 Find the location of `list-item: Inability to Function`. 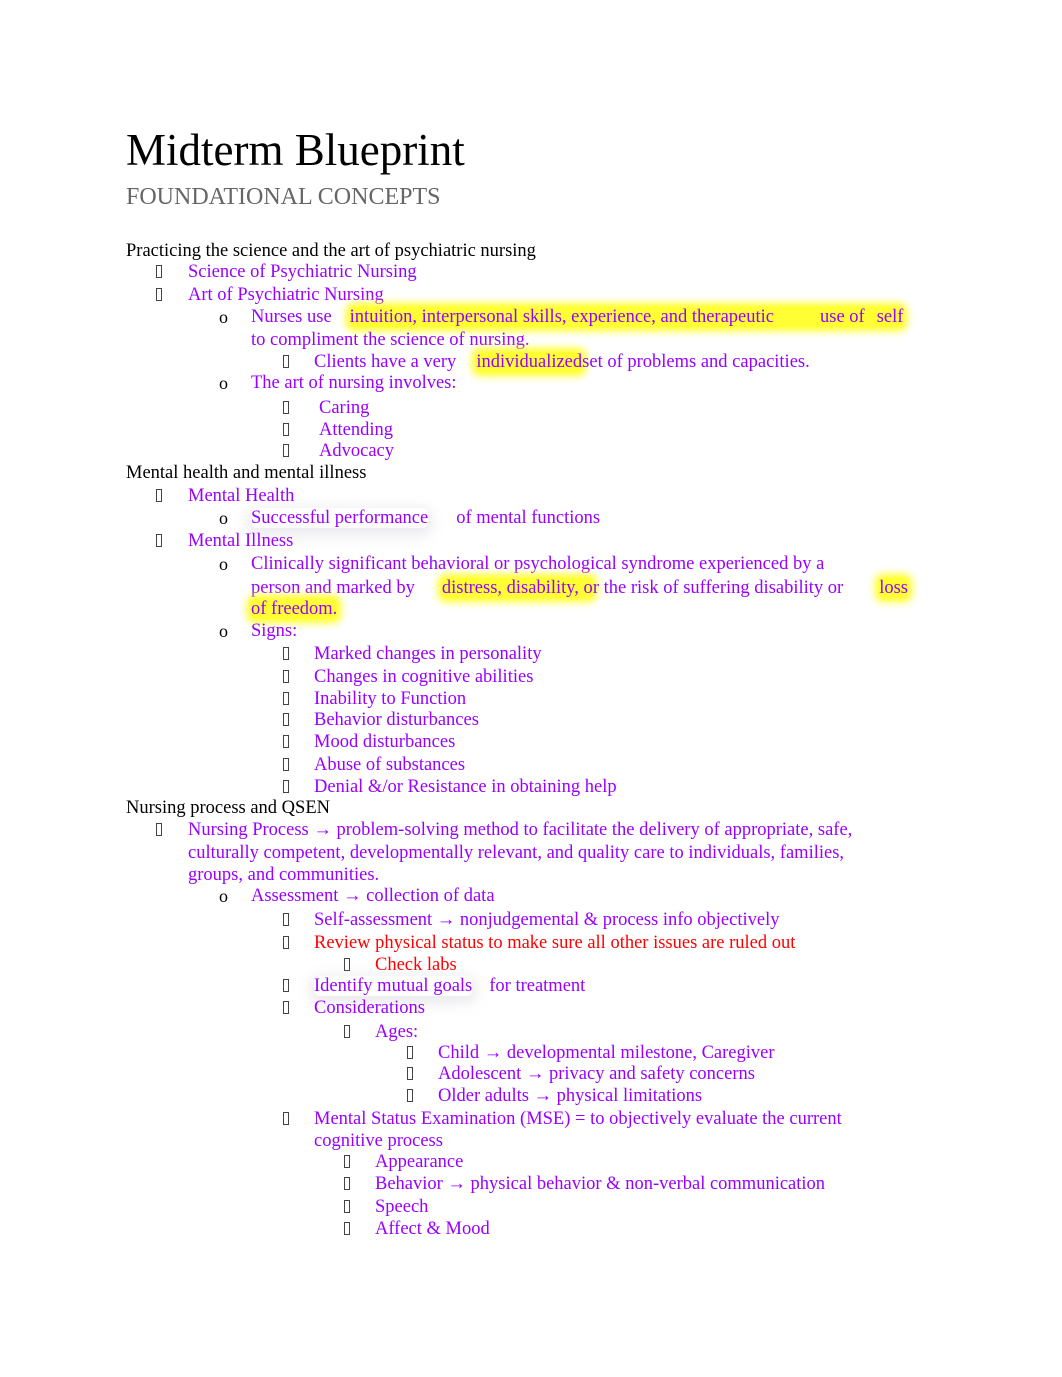

list-item: Inability to Function is located at coordinates (390, 699).